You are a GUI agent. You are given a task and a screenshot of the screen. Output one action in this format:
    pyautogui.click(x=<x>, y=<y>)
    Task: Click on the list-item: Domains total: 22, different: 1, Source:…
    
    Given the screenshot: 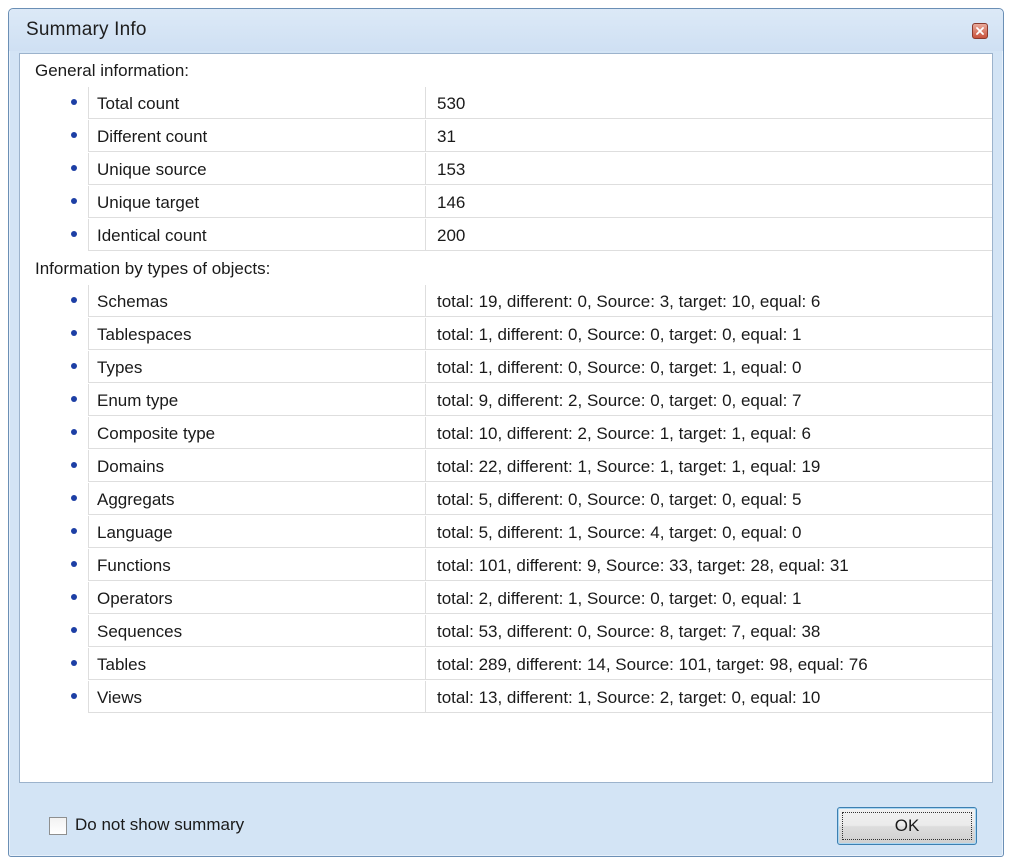 What is the action you would take?
    pyautogui.click(x=506, y=466)
    